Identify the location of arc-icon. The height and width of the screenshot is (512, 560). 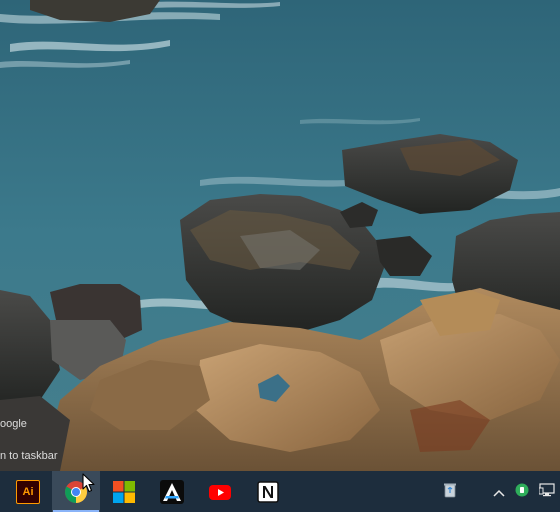
(172, 491).